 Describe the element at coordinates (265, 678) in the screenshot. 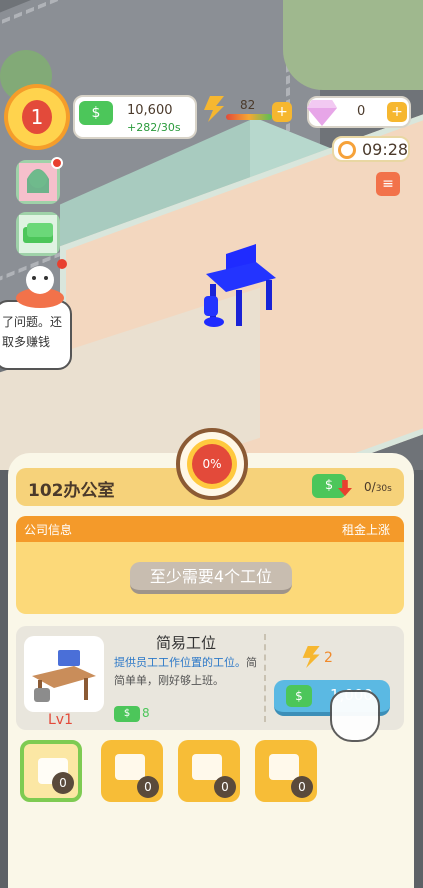

I see `item-divider` at that location.